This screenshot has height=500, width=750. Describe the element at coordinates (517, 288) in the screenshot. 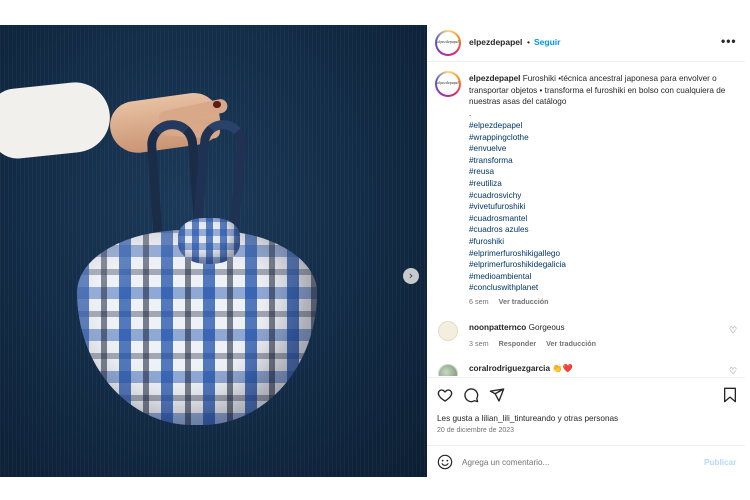

I see `hashtag-link: #concluswithplanet` at that location.